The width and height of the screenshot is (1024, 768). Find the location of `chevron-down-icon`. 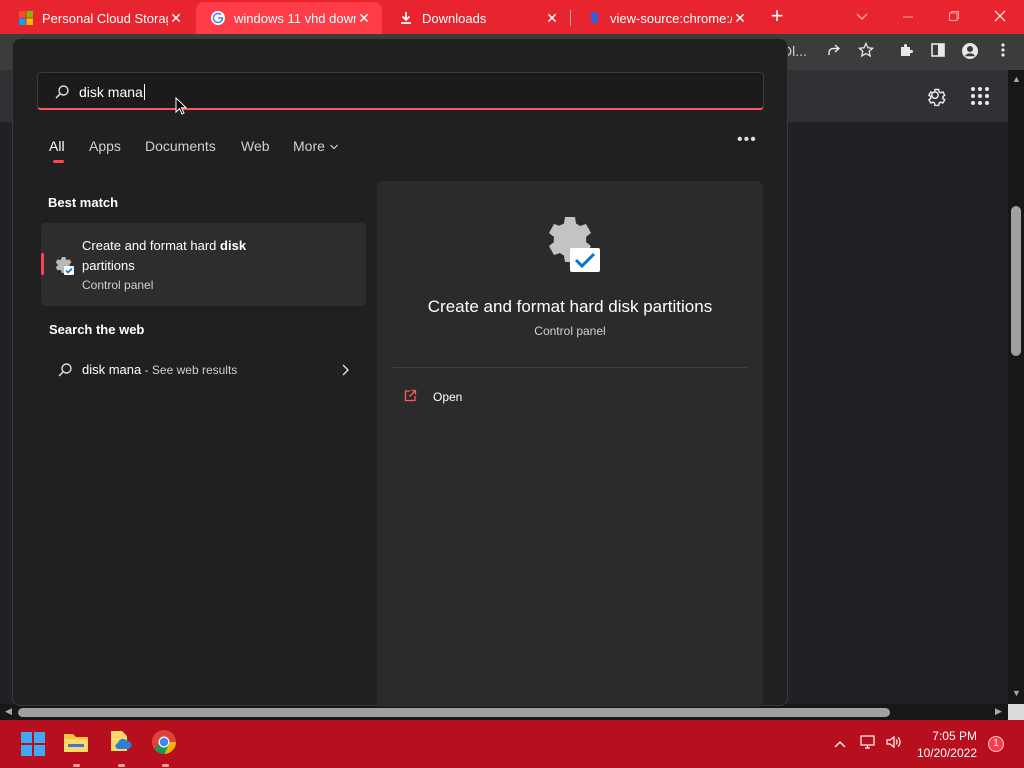

chevron-down-icon is located at coordinates (333, 147).